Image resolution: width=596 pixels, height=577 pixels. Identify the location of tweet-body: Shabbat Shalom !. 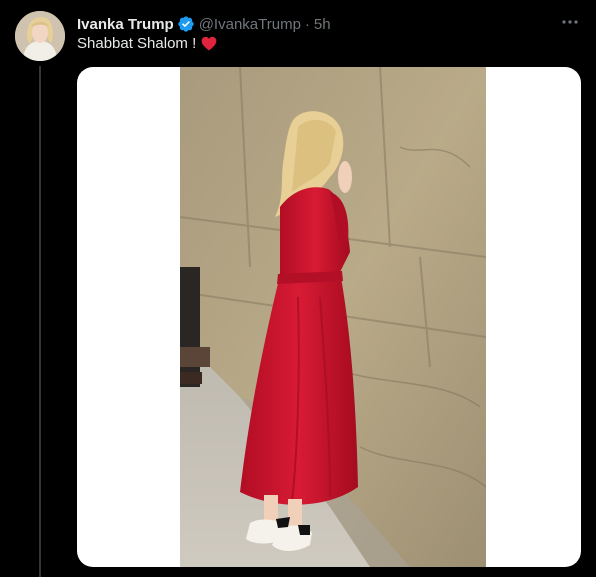
(137, 43).